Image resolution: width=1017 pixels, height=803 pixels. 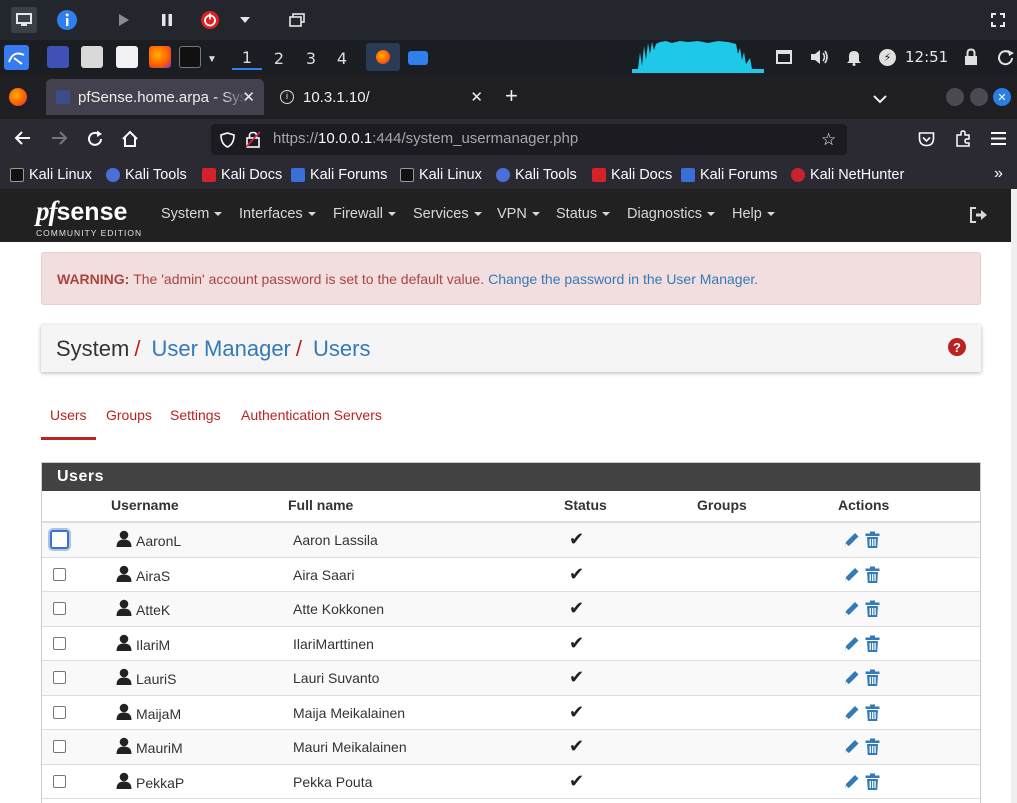 What do you see at coordinates (511, 609) in the screenshot?
I see `table-row: AtteK Atte Kokkonen ✔` at bounding box center [511, 609].